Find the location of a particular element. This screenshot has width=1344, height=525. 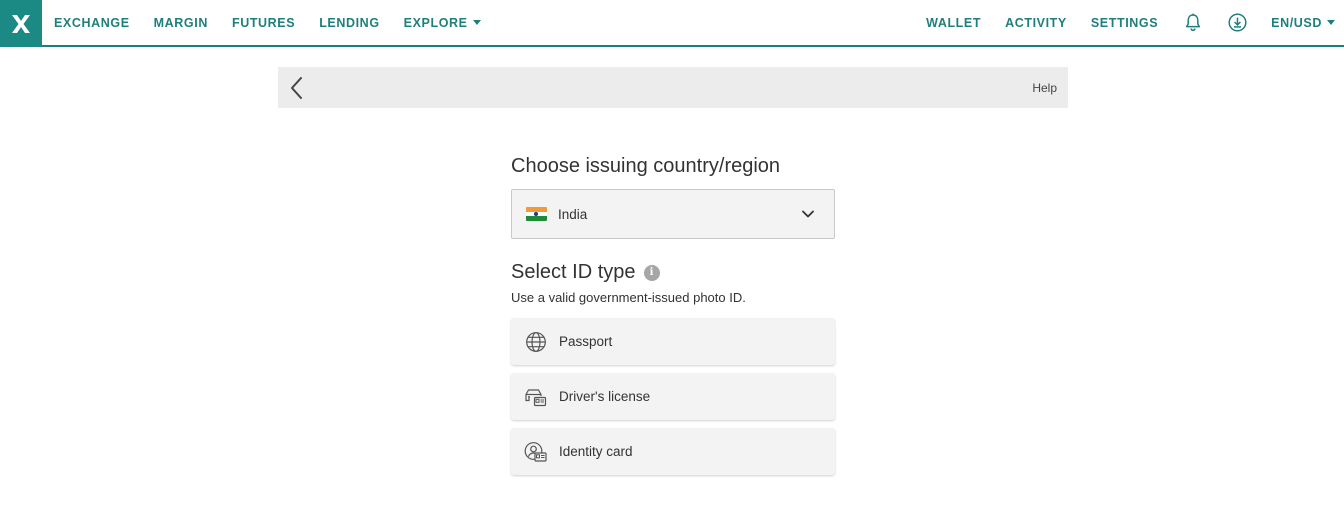

nav-left: EXCHANGE MARGIN FUTURES LENDING EXPLORE is located at coordinates (279, 22).